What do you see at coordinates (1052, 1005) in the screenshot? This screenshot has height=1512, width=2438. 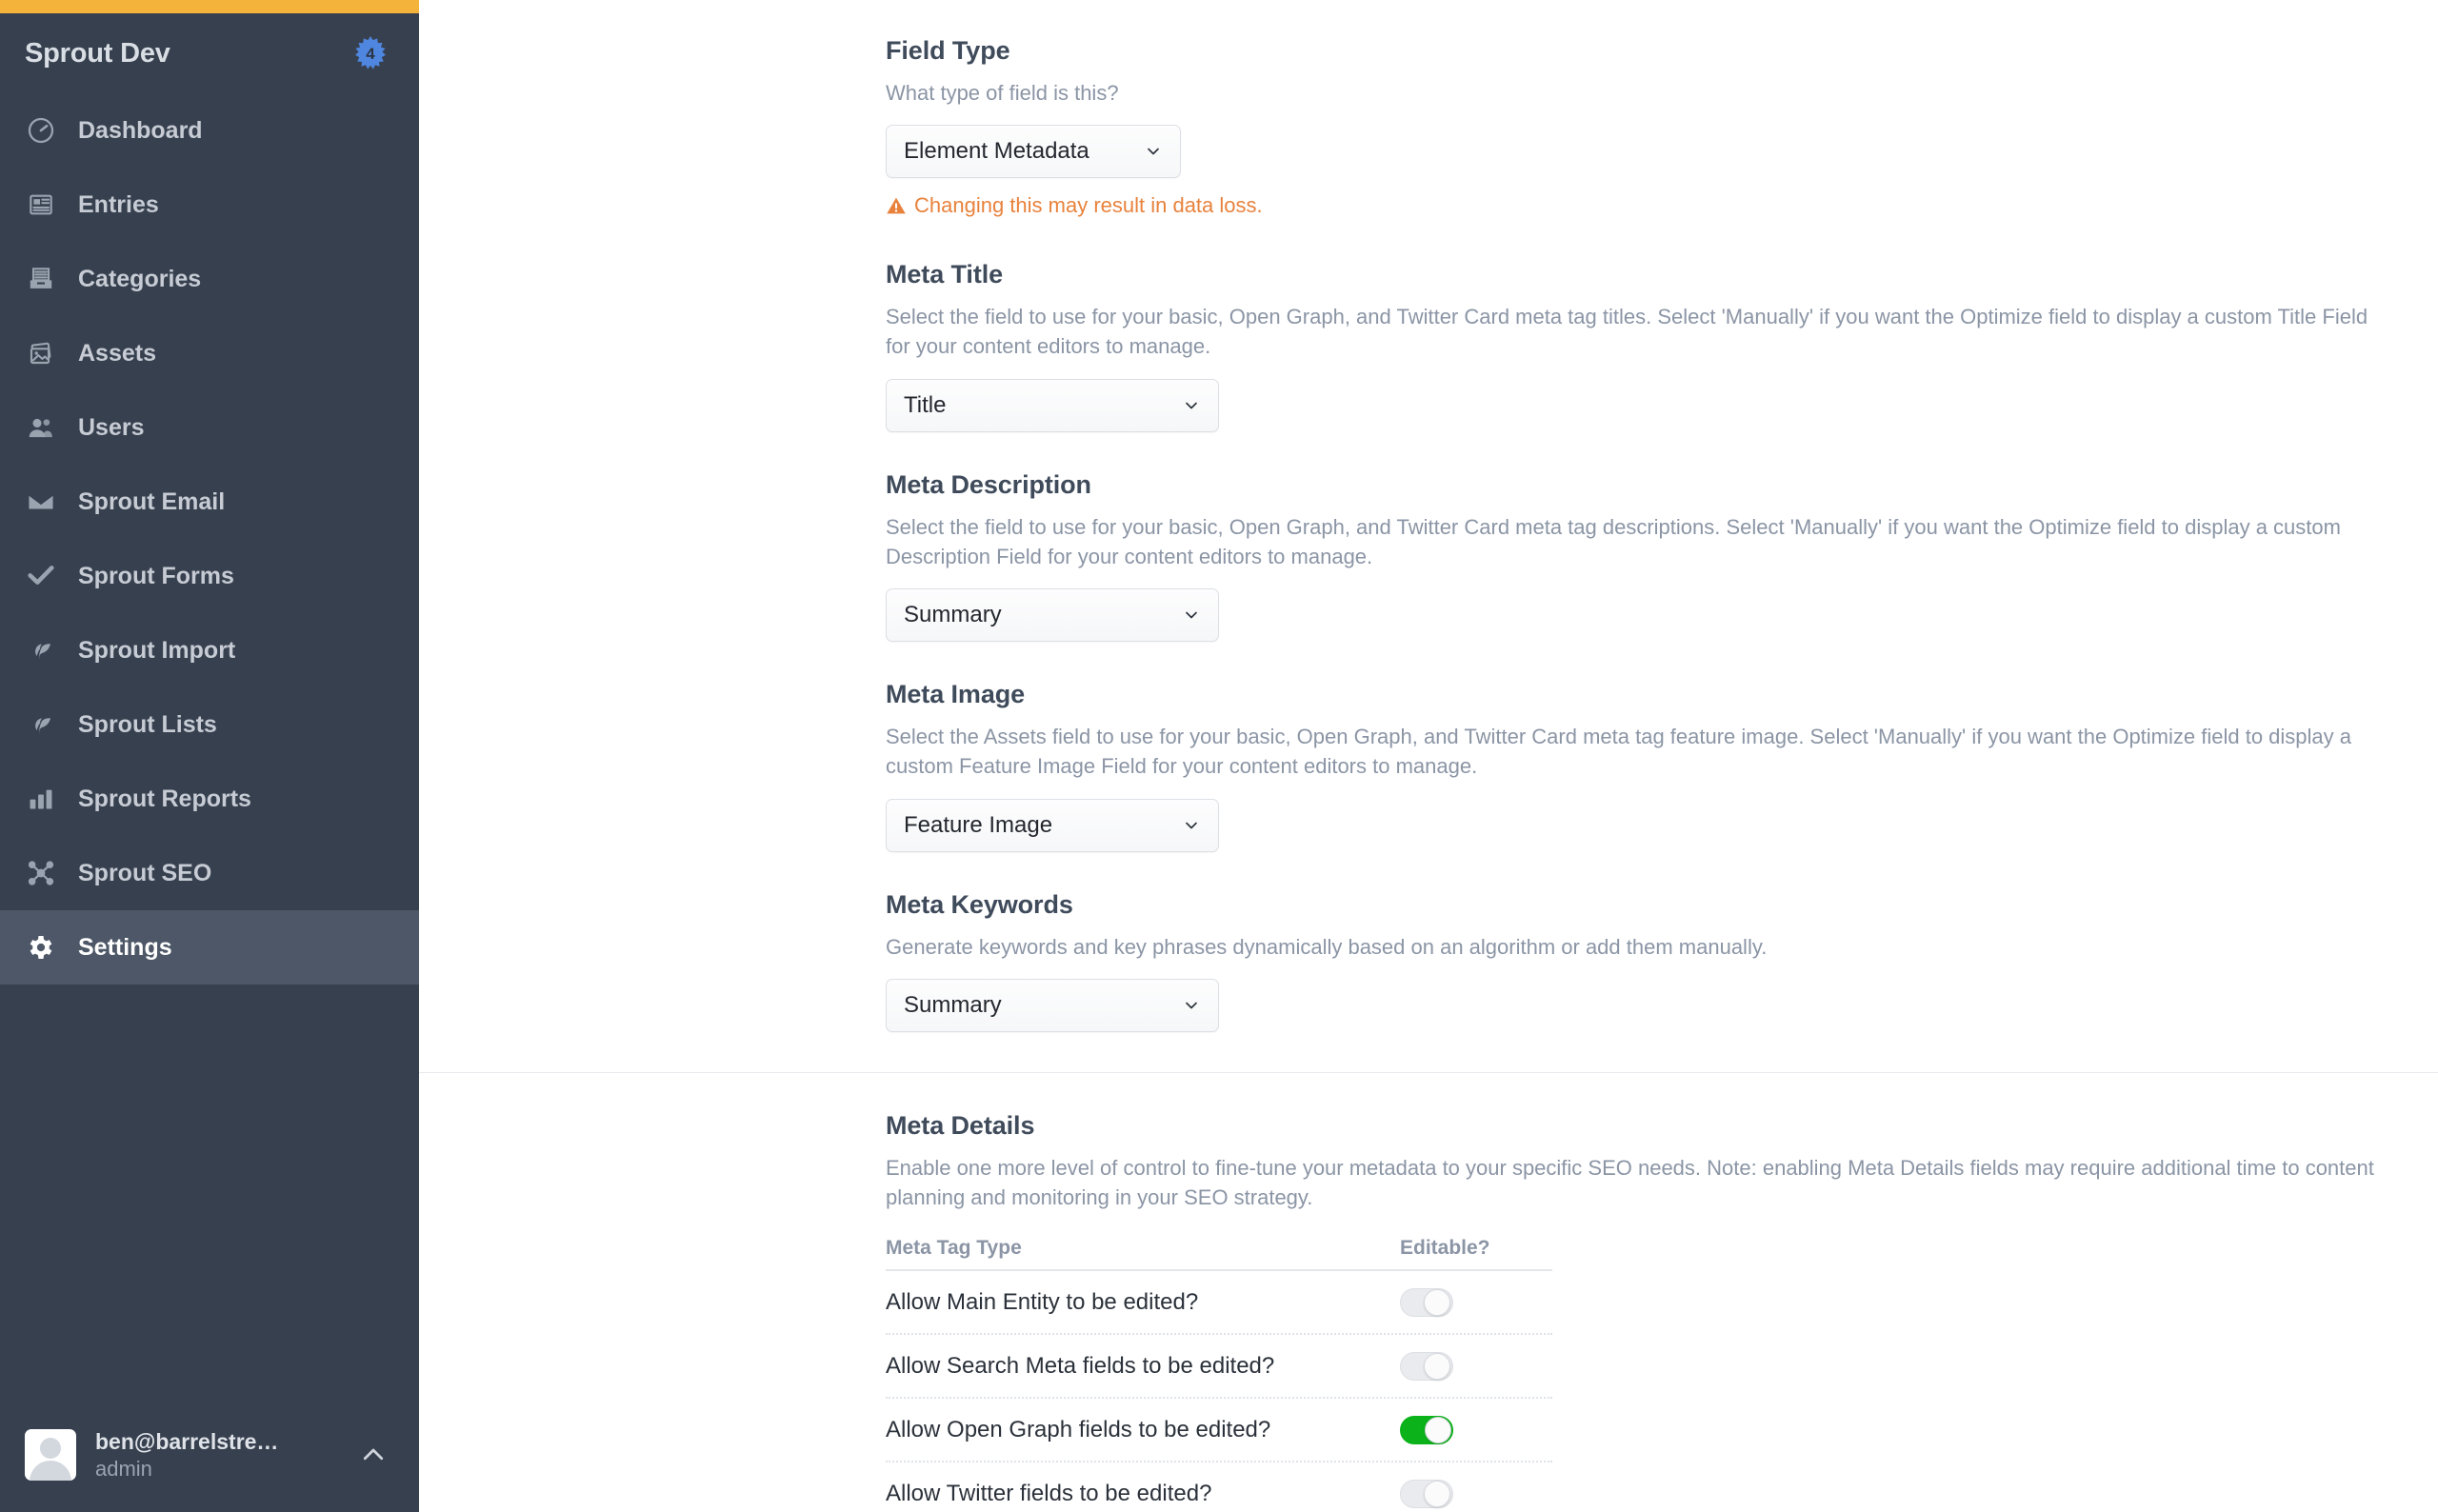 I see `meta-keywords-select: Summary` at bounding box center [1052, 1005].